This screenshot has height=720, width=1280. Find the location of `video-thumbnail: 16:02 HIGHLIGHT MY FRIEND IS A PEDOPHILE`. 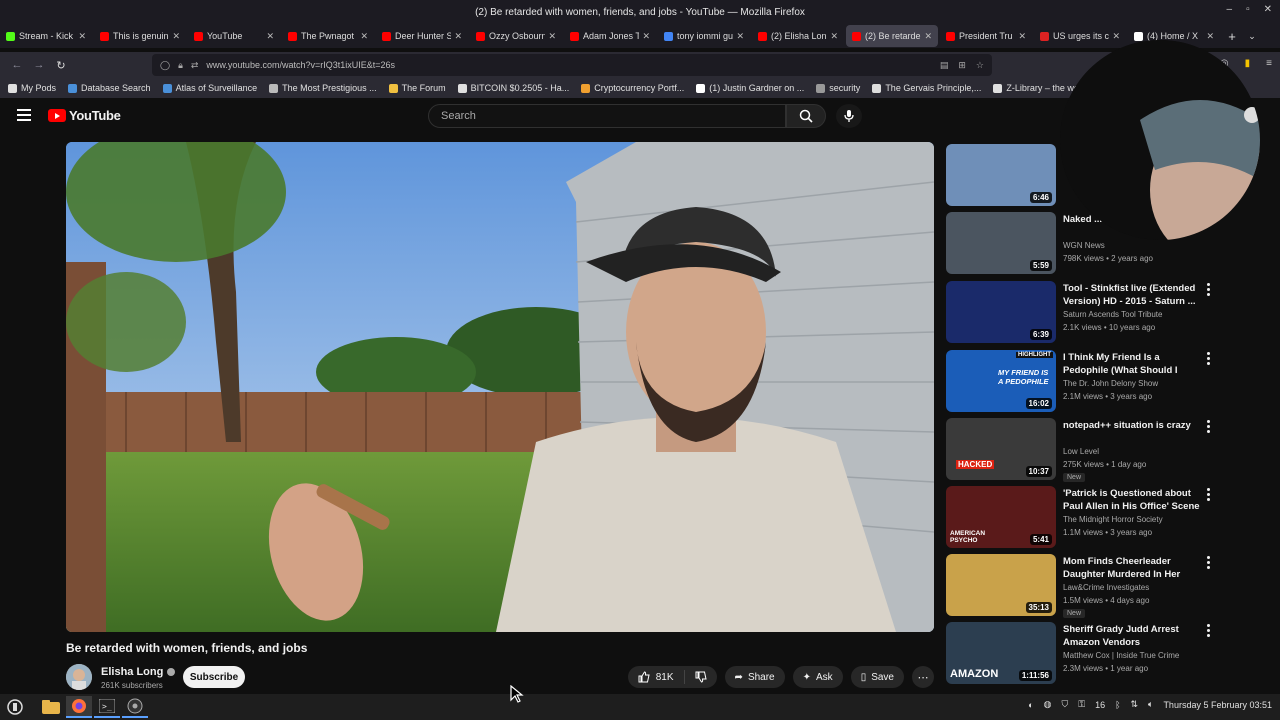

video-thumbnail: 16:02 HIGHLIGHT MY FRIEND IS A PEDOPHILE is located at coordinates (1001, 381).